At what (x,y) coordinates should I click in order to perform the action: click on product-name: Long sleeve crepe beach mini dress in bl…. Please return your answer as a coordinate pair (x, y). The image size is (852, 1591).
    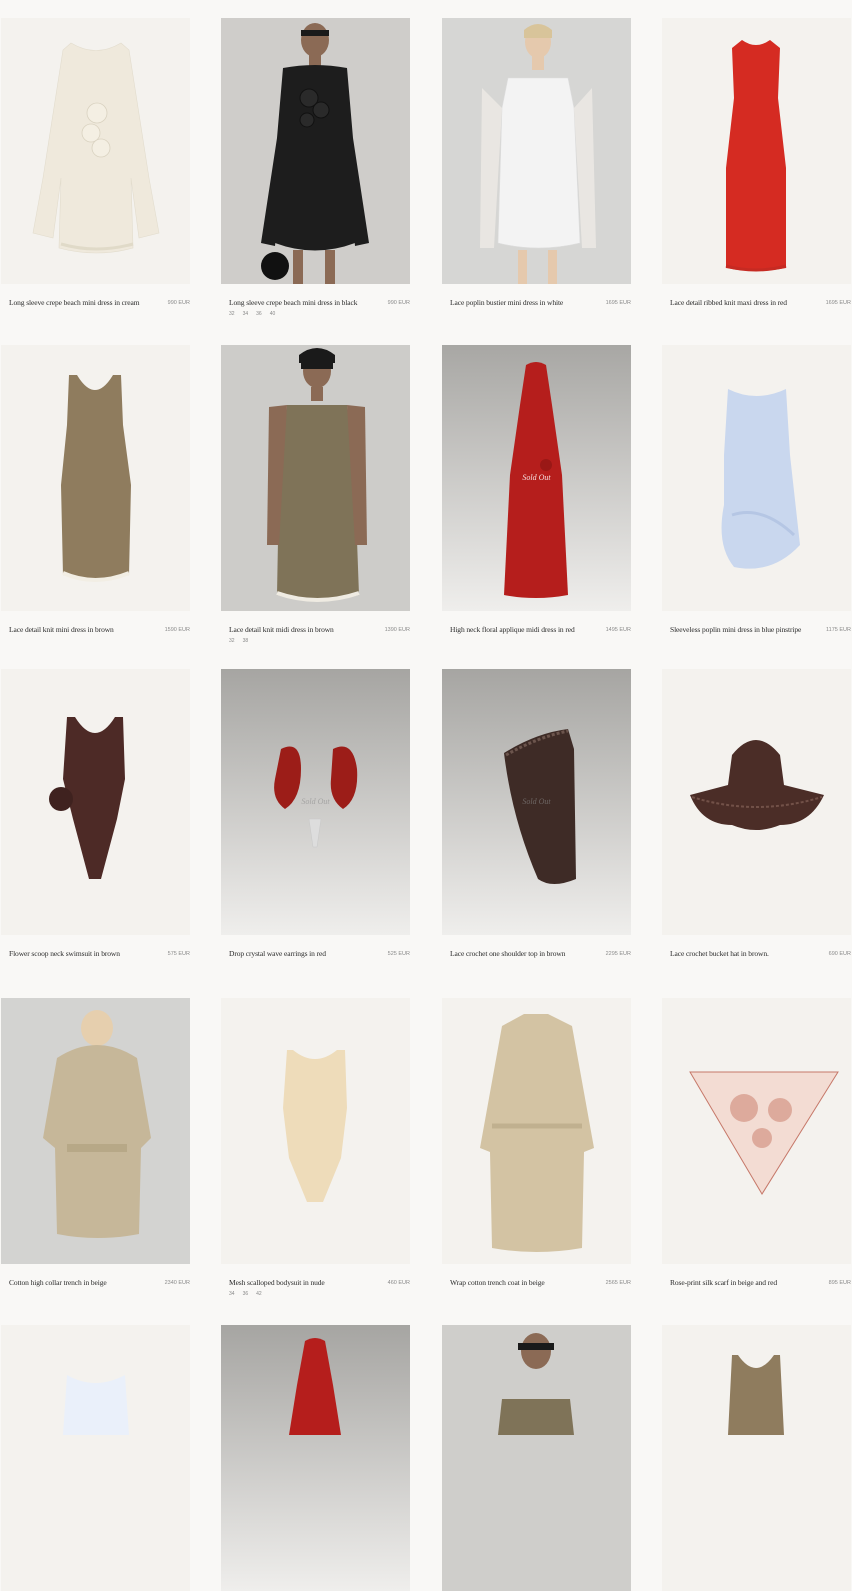
    Looking at the image, I should click on (293, 302).